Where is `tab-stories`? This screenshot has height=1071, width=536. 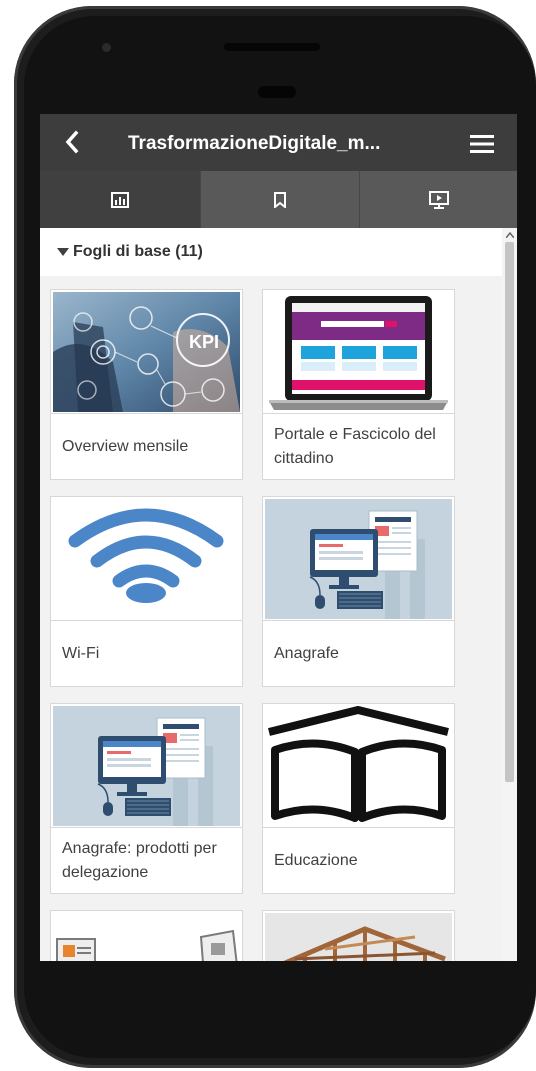 tab-stories is located at coordinates (438, 199).